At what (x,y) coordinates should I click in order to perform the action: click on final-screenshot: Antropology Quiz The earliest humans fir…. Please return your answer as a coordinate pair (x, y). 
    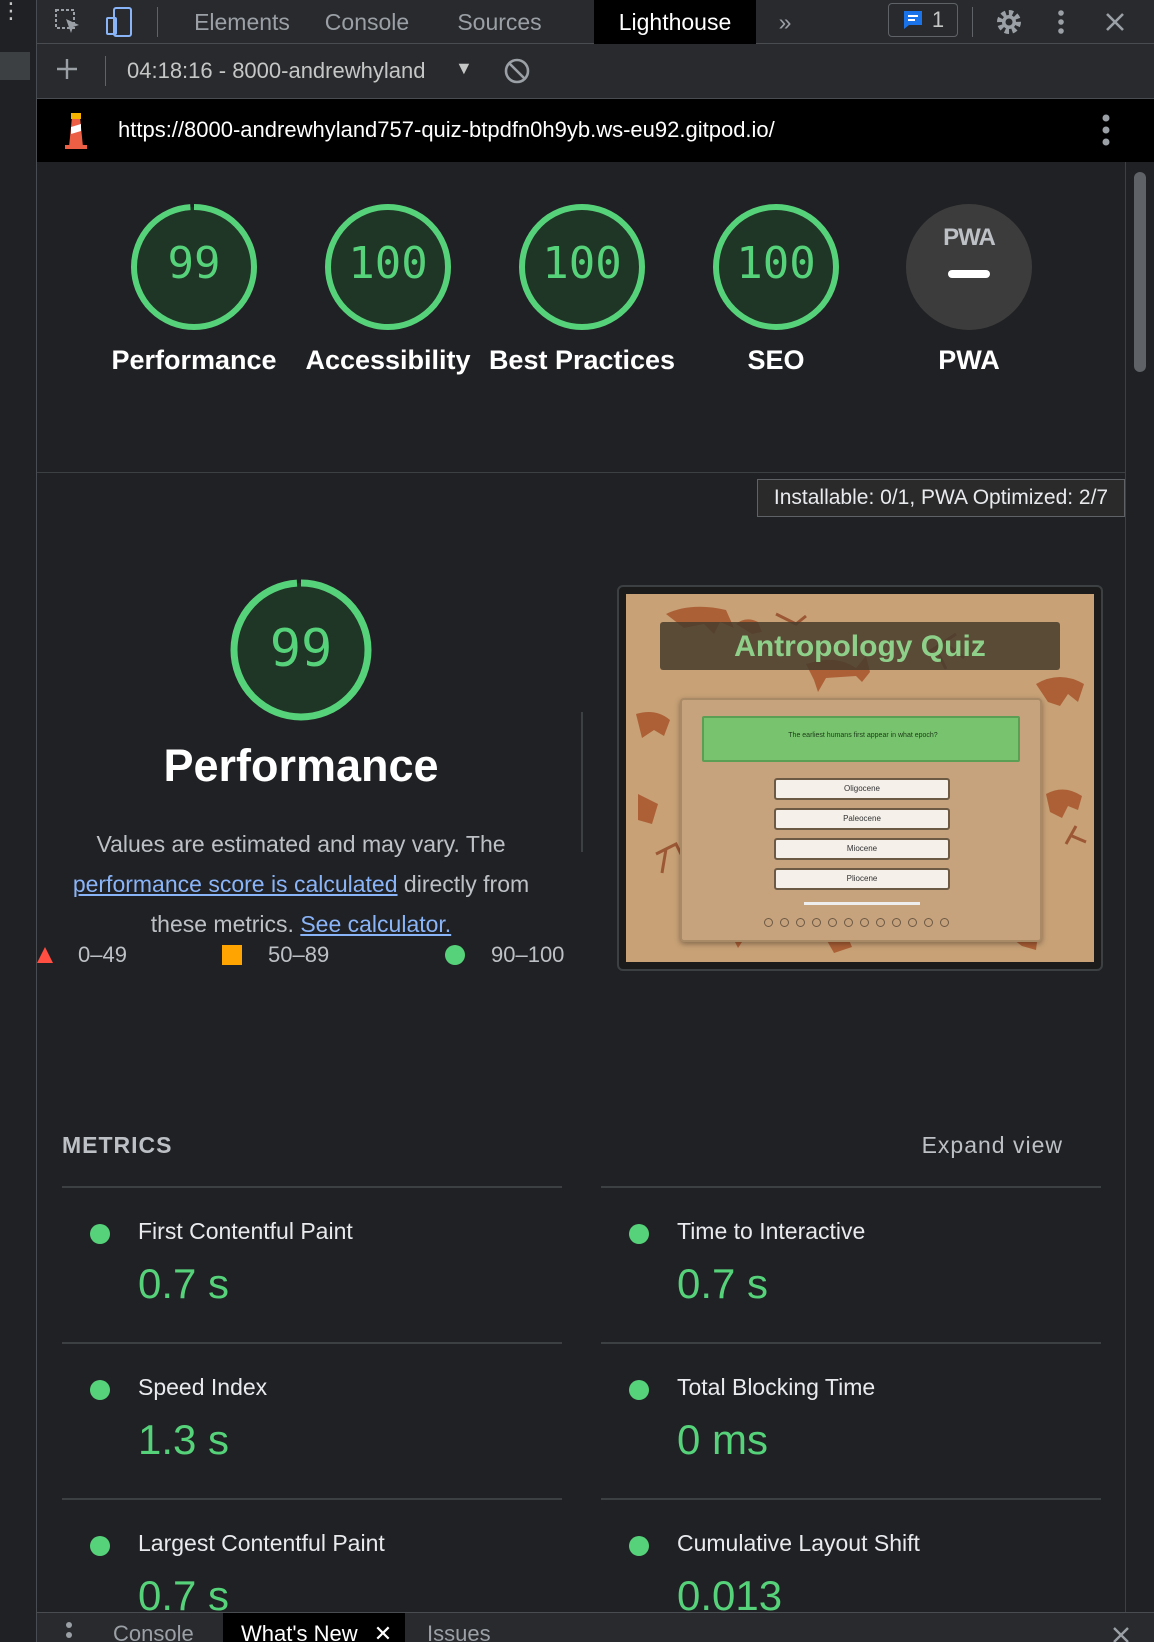
    Looking at the image, I should click on (860, 778).